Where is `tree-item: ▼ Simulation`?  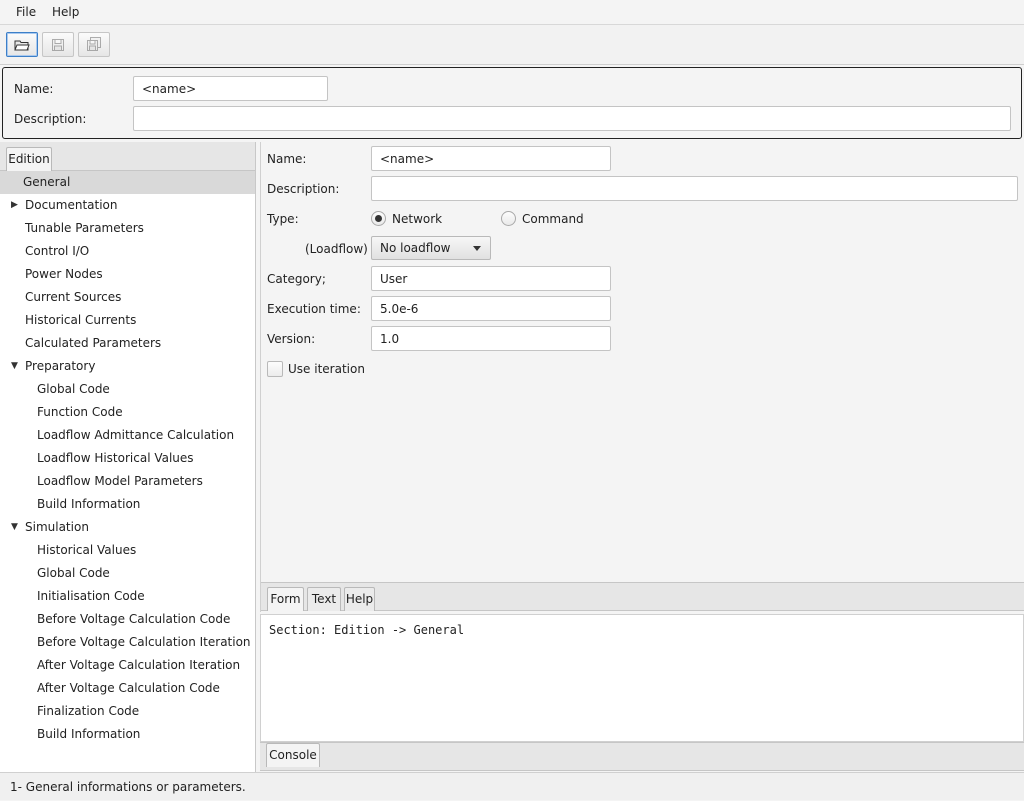
tree-item: ▼ Simulation is located at coordinates (127, 527).